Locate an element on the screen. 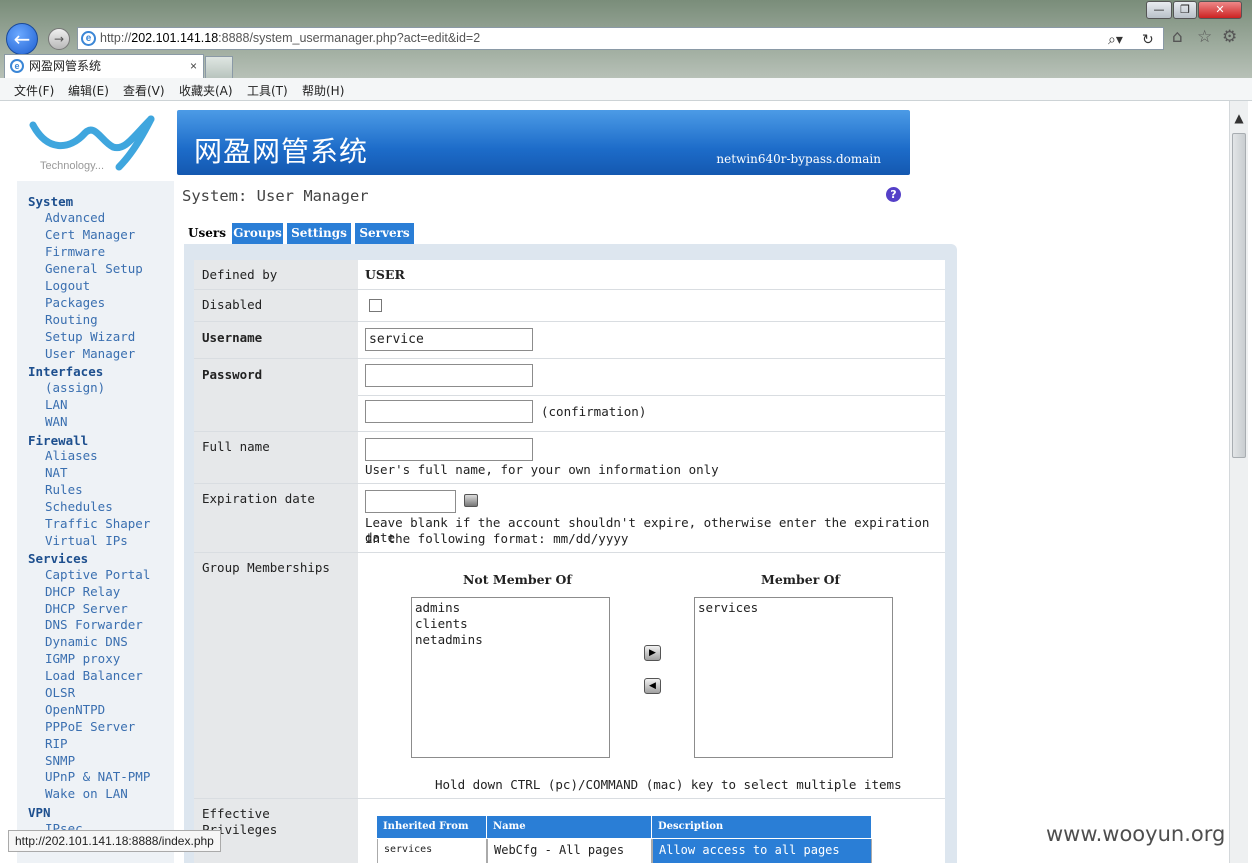  scrollbar-thumb is located at coordinates (1239, 295).